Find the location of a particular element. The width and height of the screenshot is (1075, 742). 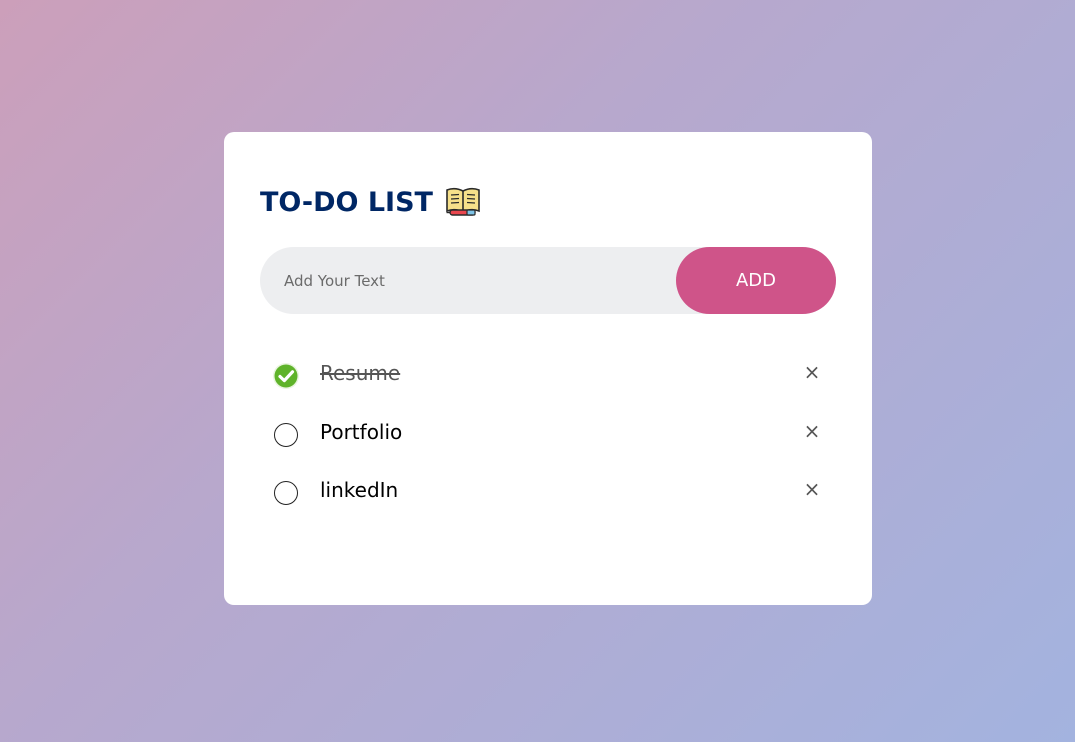

book-pen-icon is located at coordinates (463, 202).